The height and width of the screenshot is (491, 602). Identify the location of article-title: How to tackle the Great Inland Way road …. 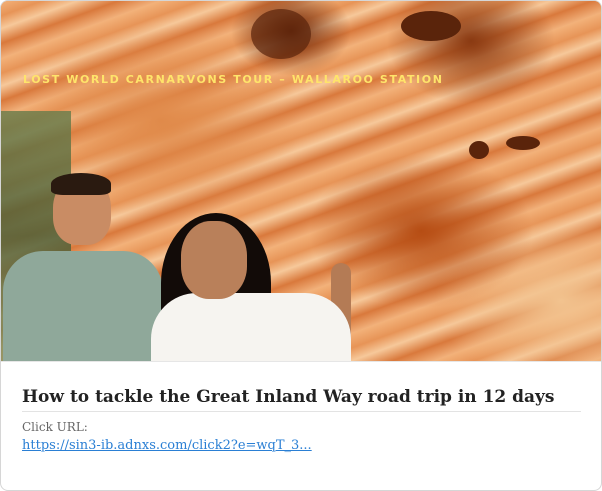
(288, 397).